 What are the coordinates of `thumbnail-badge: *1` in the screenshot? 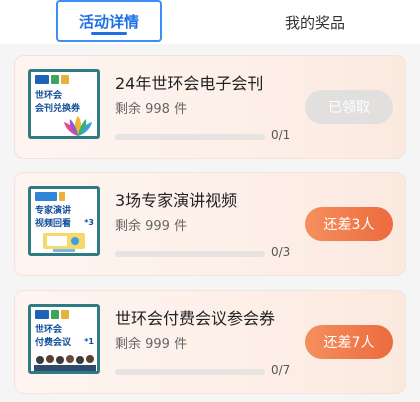 It's located at (89, 341).